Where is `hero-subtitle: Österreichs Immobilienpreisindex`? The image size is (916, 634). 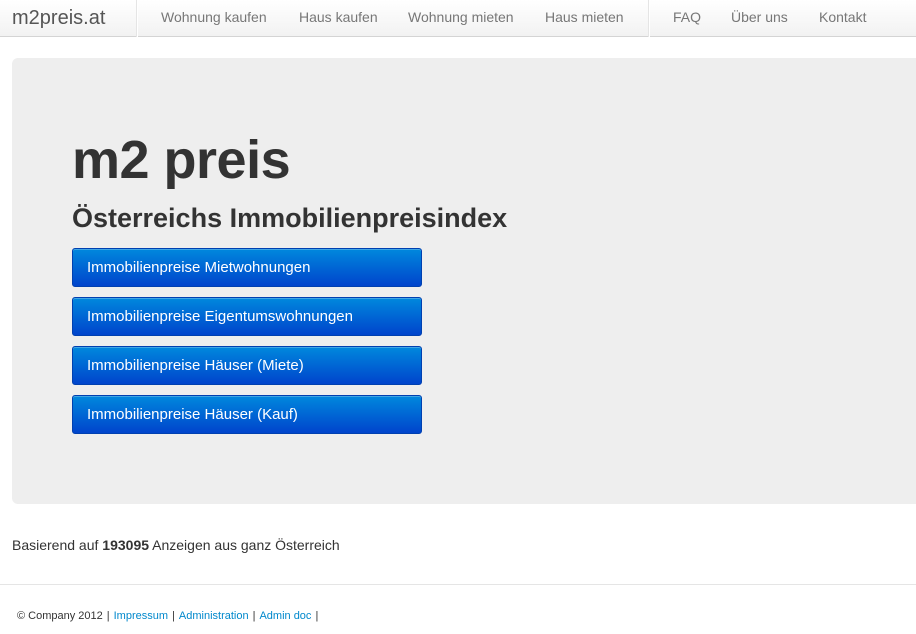
hero-subtitle: Österreichs Immobilienpreisindex is located at coordinates (290, 218).